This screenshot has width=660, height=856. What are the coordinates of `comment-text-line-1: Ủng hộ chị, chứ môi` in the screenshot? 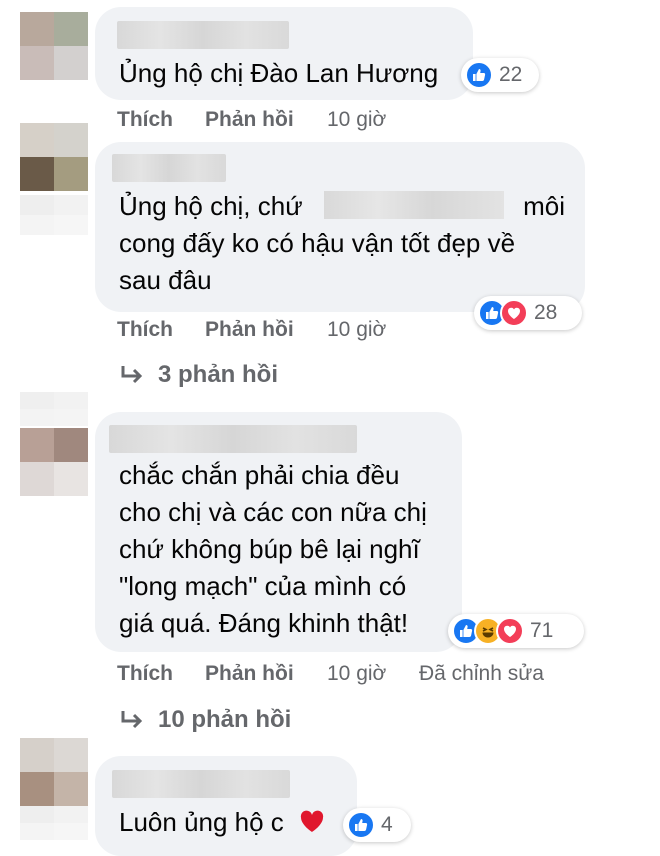 It's located at (342, 206).